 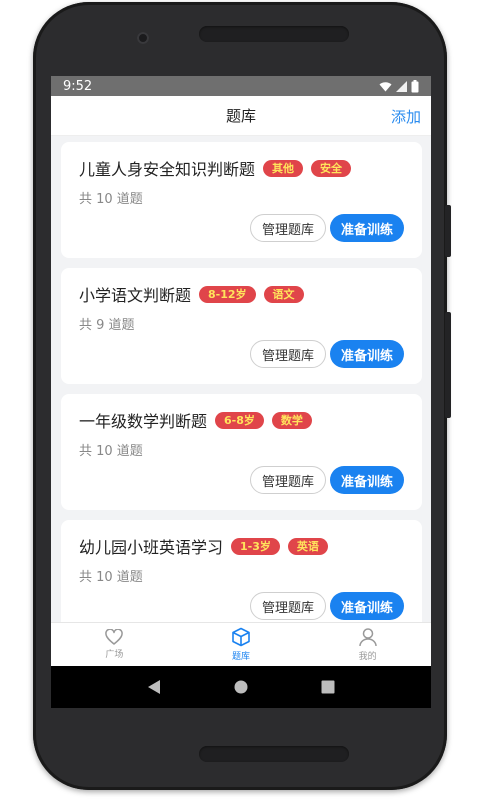 I want to click on tab-plaza: 广场, so click(x=114, y=644).